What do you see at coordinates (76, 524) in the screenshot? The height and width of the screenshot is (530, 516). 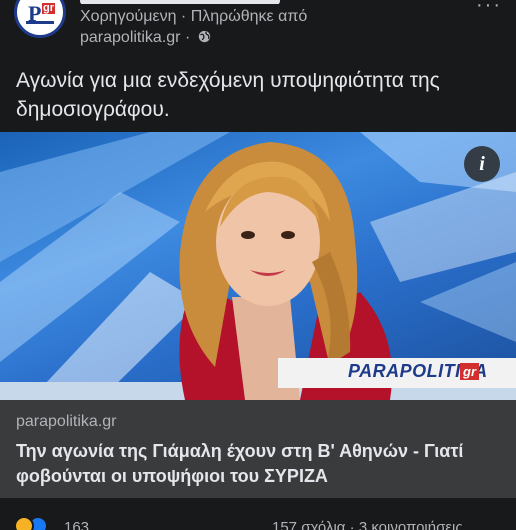 I see `reaction-count: 163` at bounding box center [76, 524].